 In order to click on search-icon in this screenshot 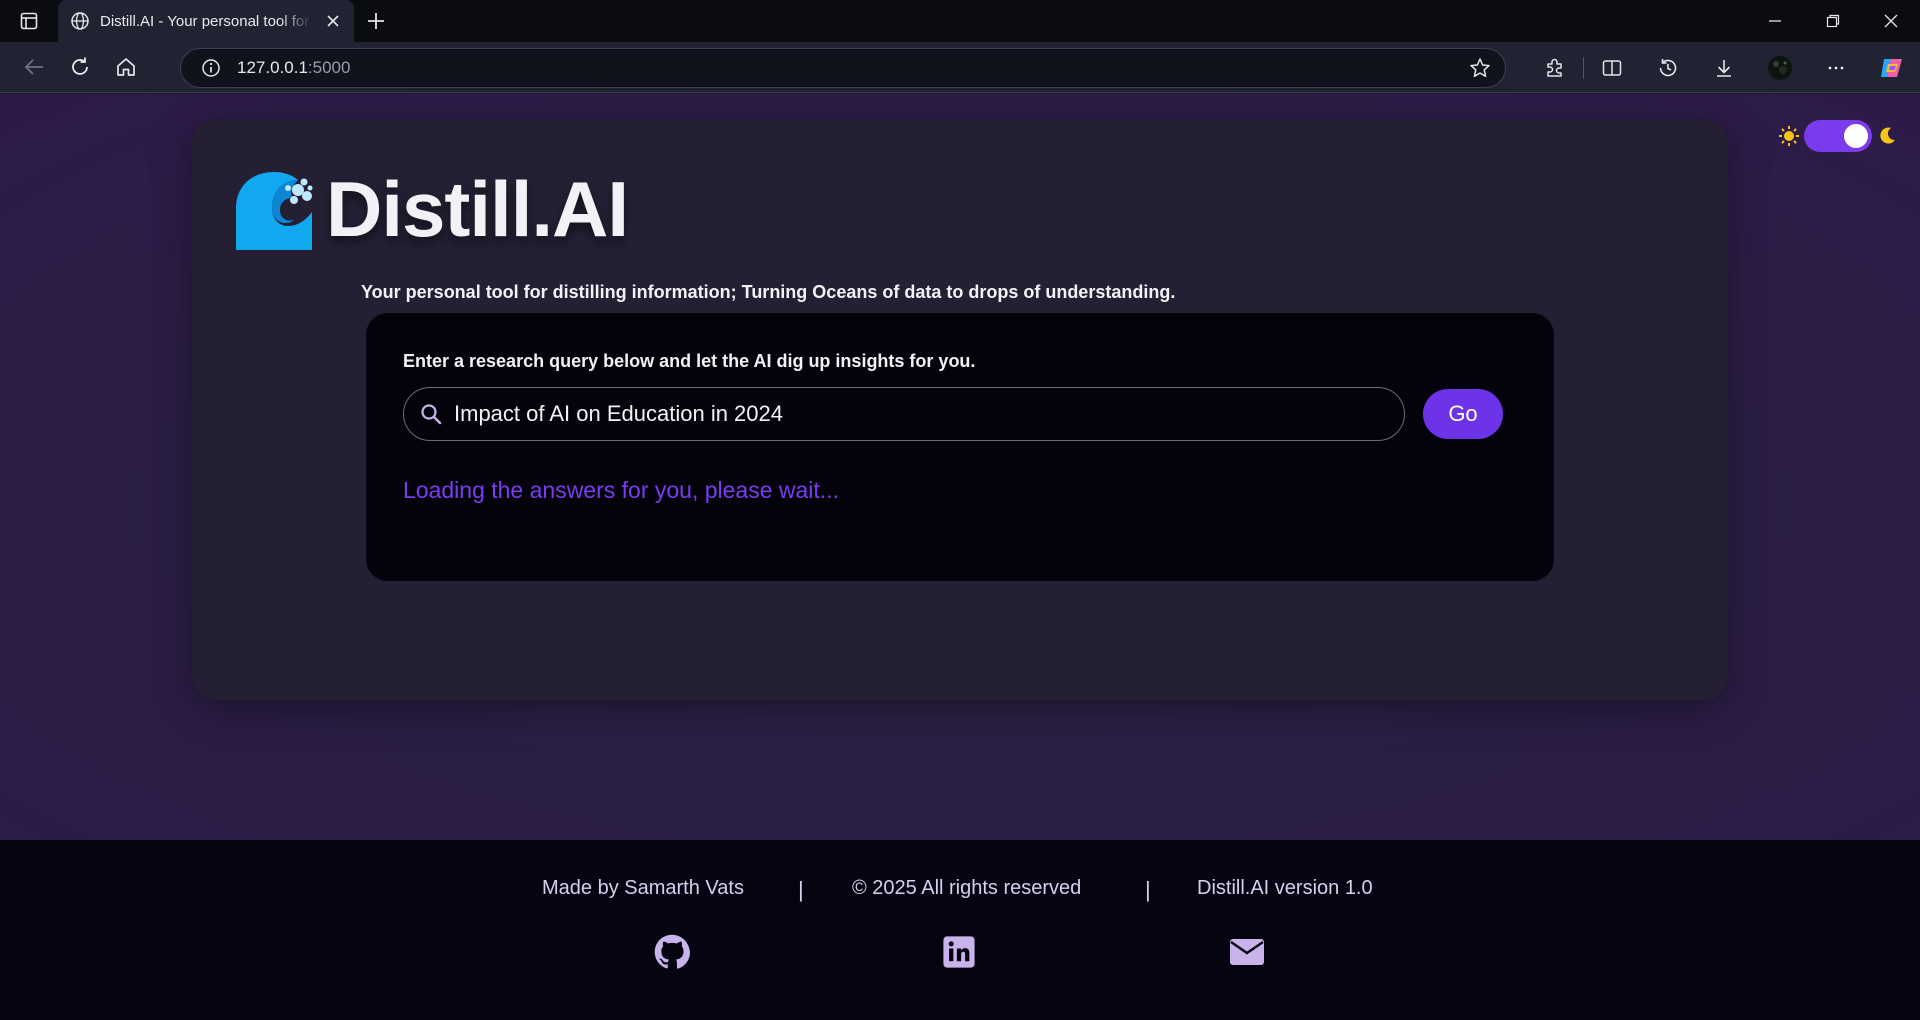, I will do `click(431, 414)`.